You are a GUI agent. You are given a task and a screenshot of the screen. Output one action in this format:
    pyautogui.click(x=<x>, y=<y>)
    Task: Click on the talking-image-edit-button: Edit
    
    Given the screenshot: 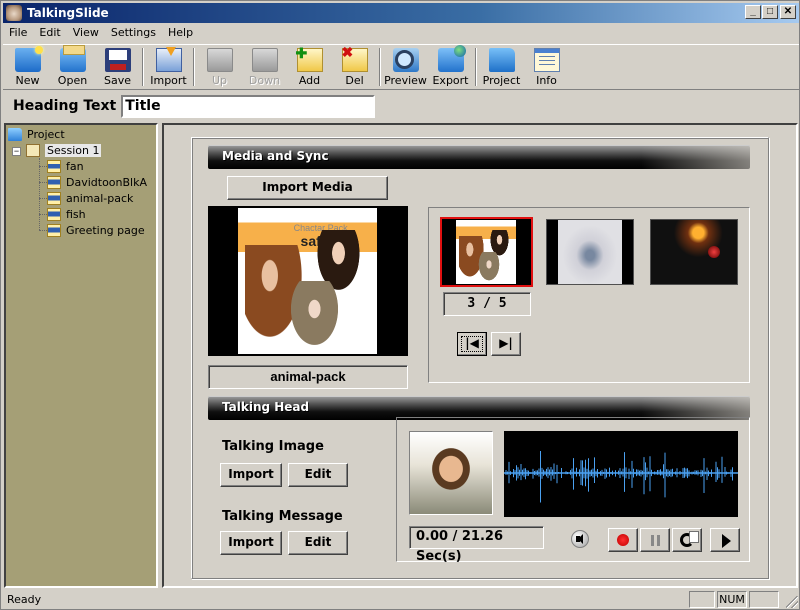 What is the action you would take?
    pyautogui.click(x=318, y=475)
    